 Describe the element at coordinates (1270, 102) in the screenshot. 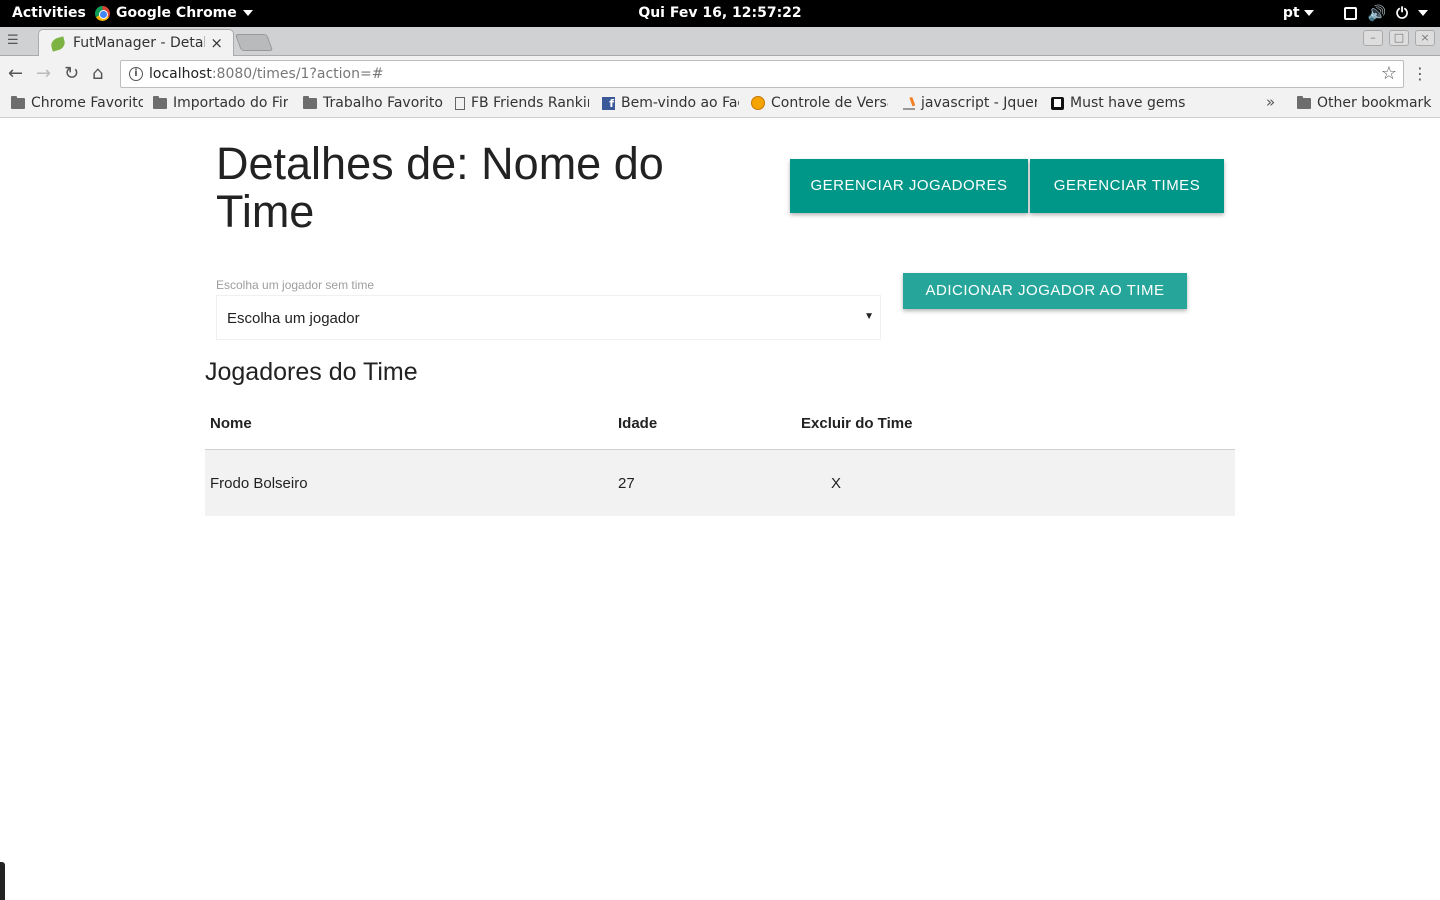

I see `bookmarks-overflow-icon: »` at that location.